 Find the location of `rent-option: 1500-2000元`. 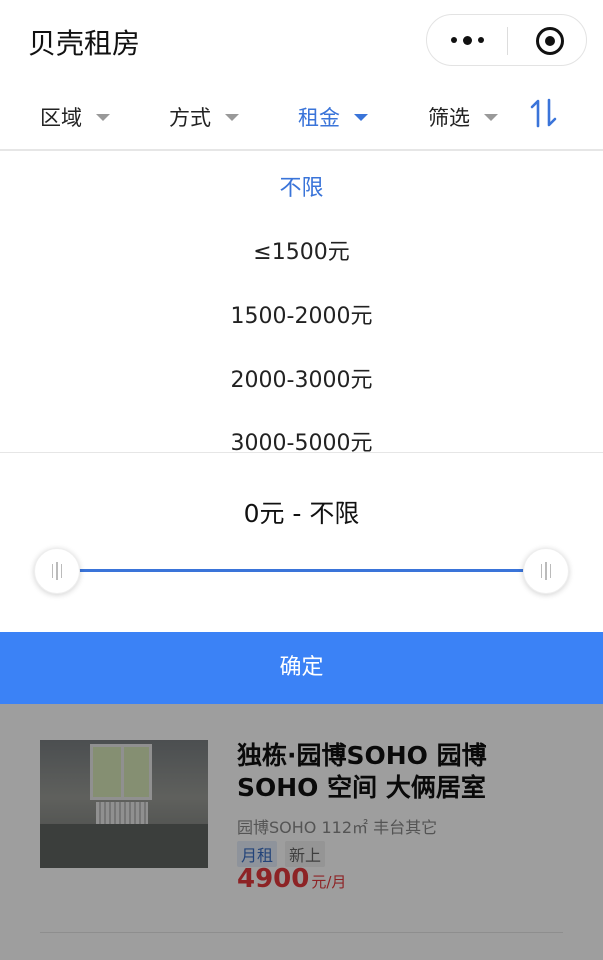

rent-option: 1500-2000元 is located at coordinates (301, 314).